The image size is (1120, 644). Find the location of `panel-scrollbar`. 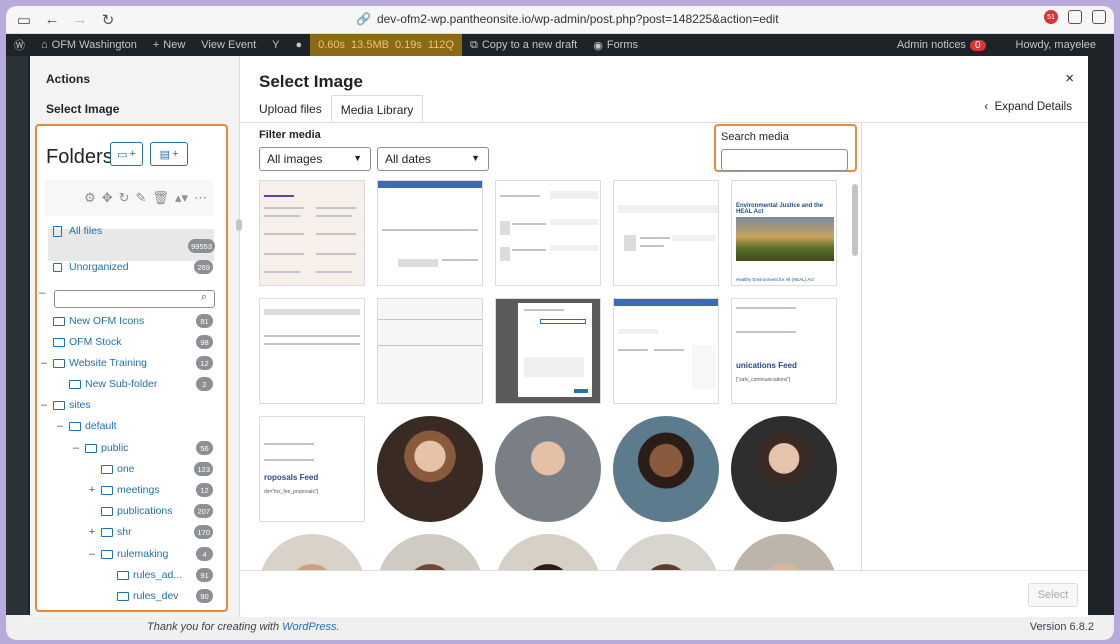

panel-scrollbar is located at coordinates (239, 225).